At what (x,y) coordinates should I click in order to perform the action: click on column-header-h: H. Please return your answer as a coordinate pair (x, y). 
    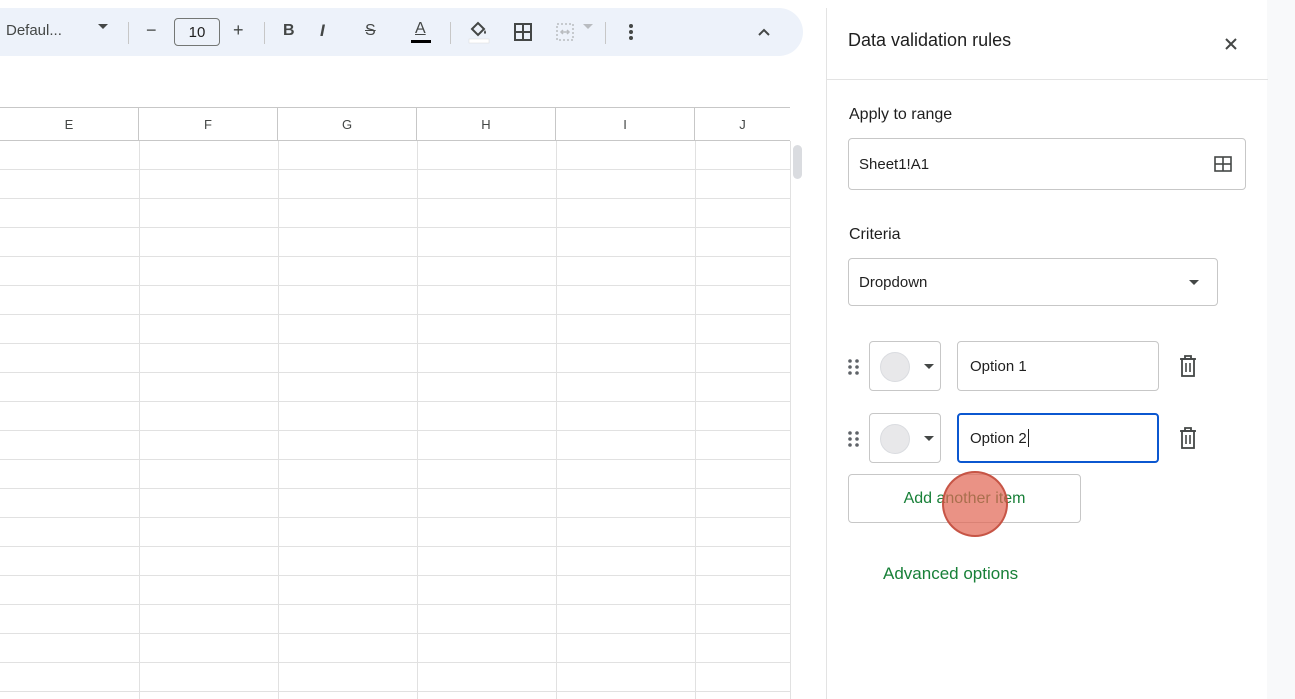
    Looking at the image, I should click on (486, 124).